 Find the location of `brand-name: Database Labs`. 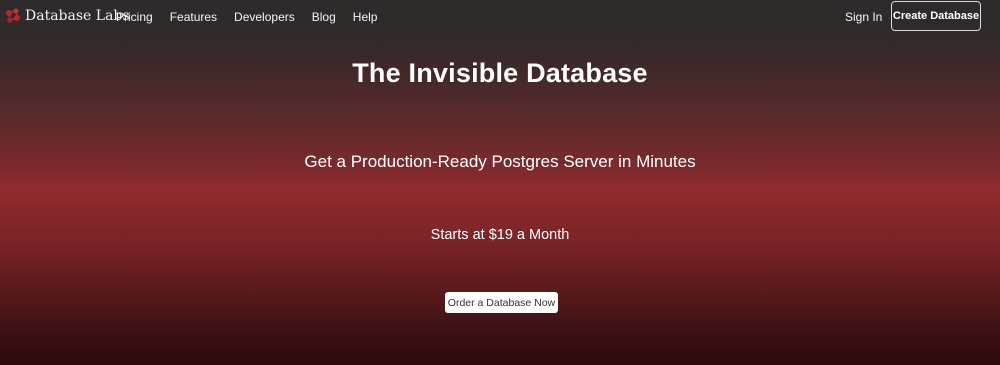

brand-name: Database Labs is located at coordinates (77, 16).